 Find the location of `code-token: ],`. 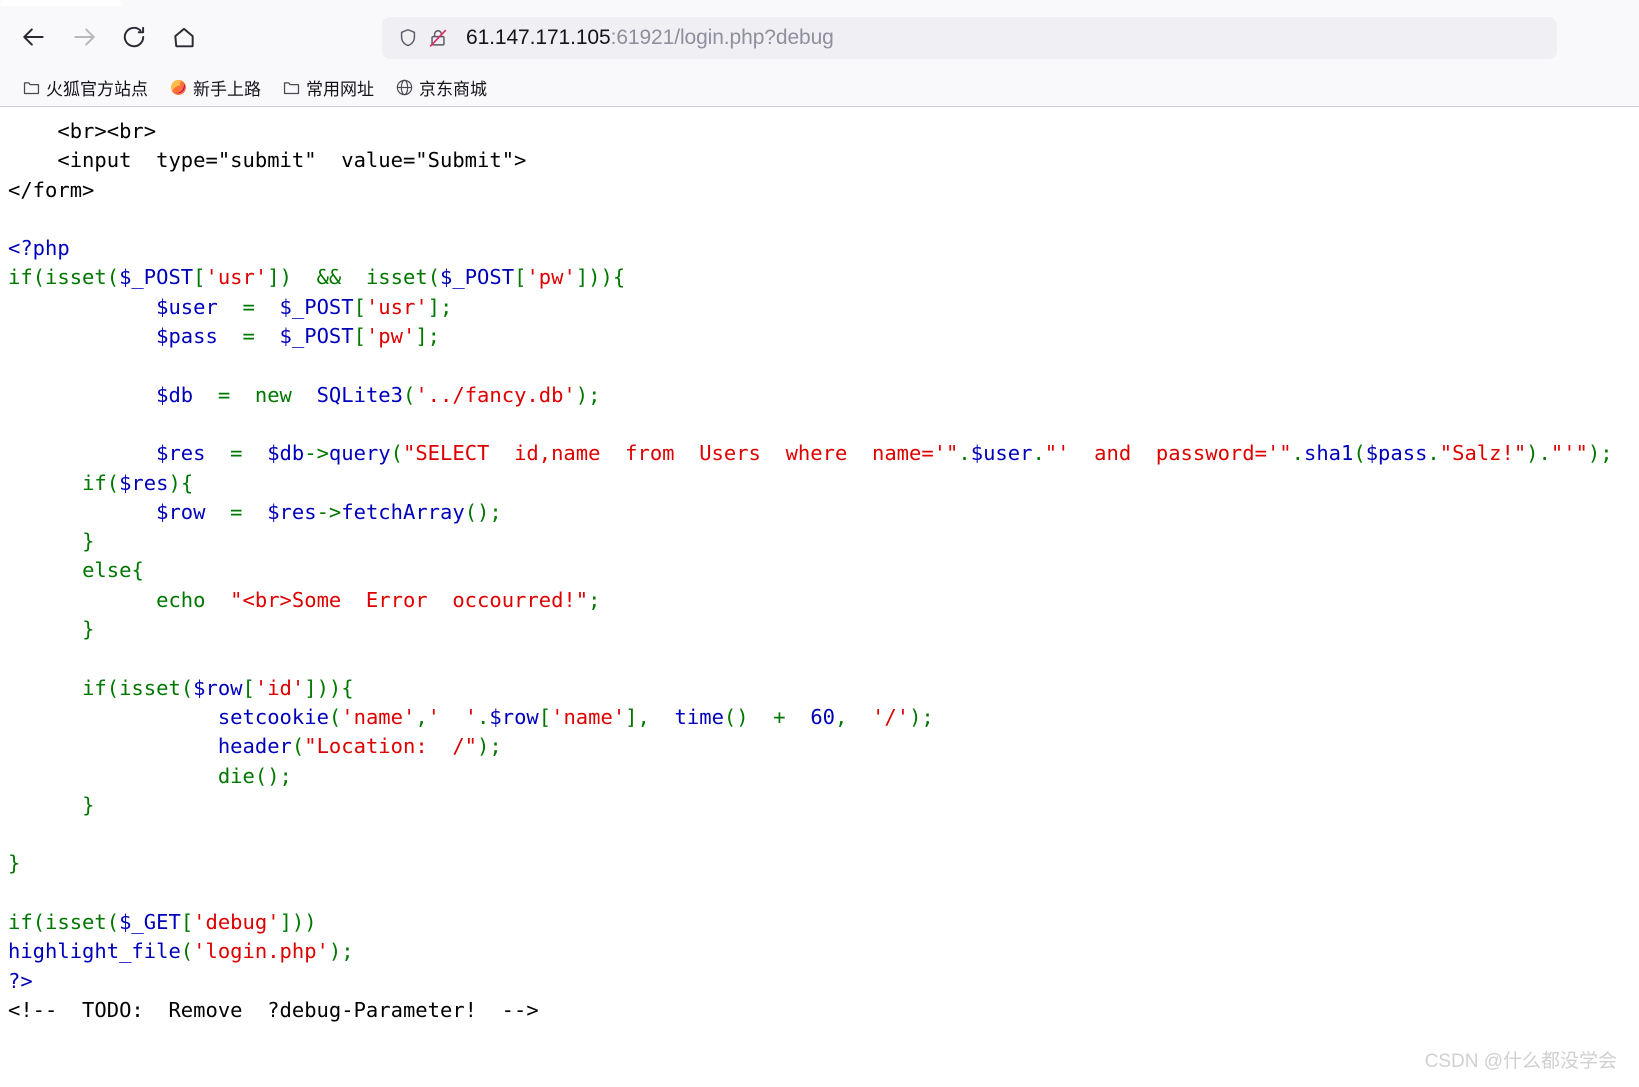

code-token: ], is located at coordinates (650, 716).